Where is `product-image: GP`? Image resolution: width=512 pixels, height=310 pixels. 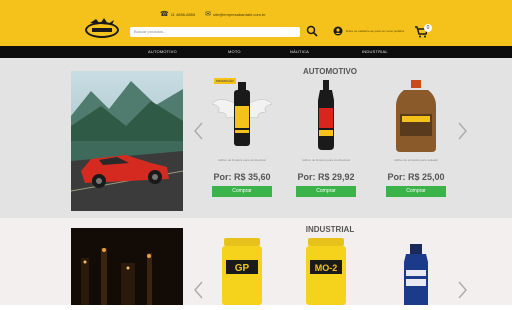
product-image: GP is located at coordinates (242, 270).